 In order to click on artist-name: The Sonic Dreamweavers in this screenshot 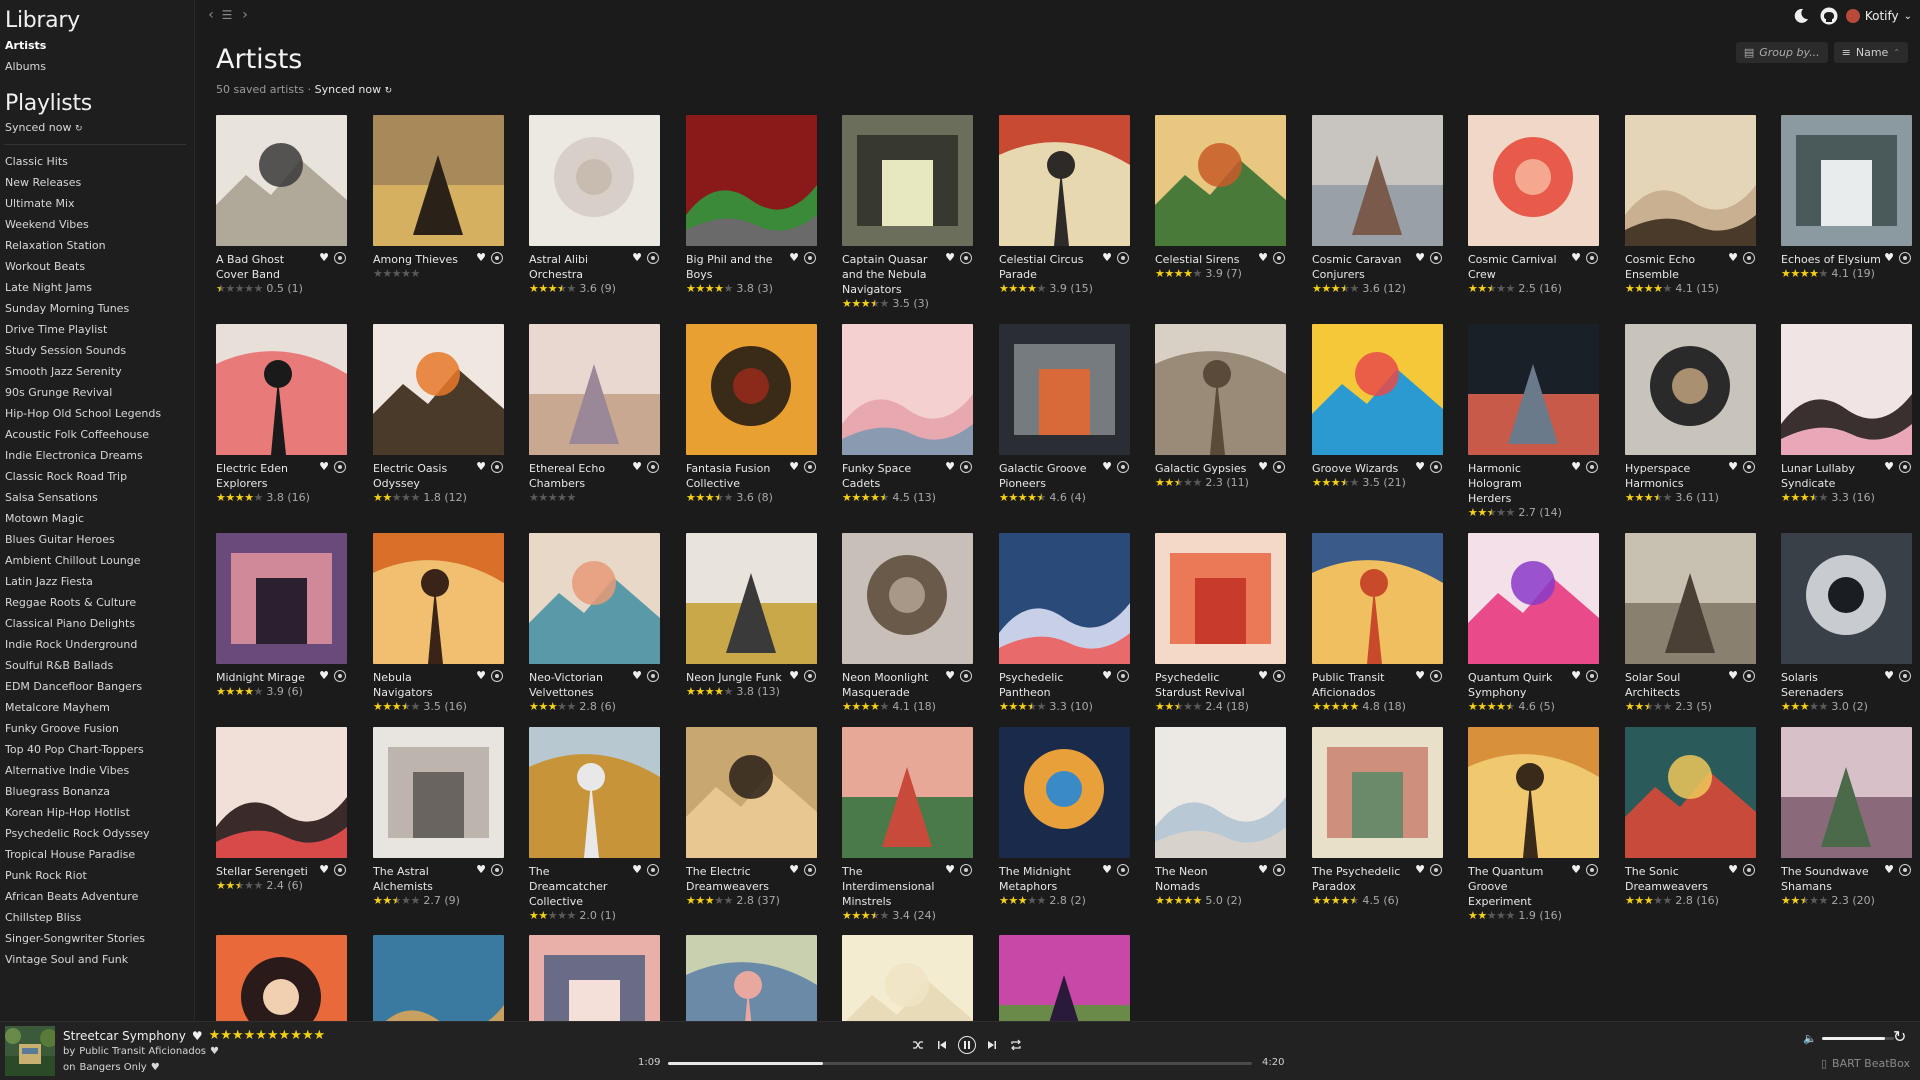, I will do `click(1675, 879)`.